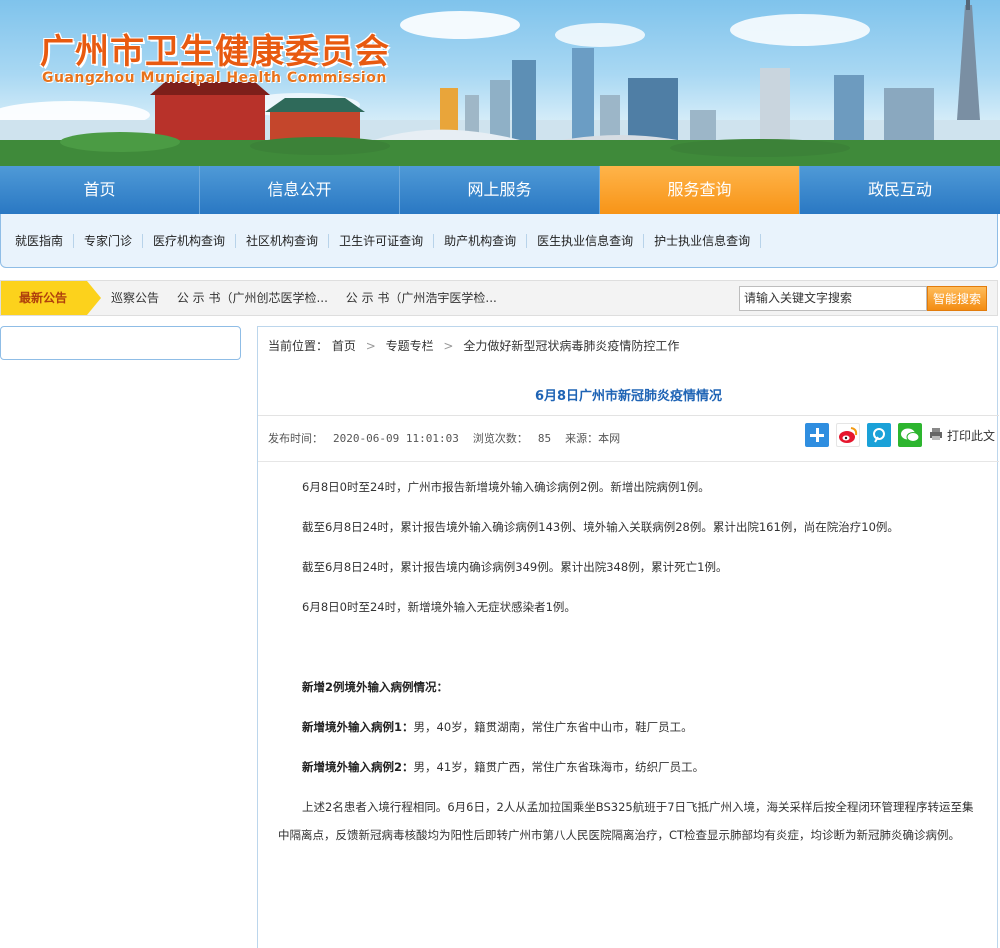 This screenshot has width=1000, height=948. What do you see at coordinates (910, 435) in the screenshot?
I see `wechat-icon` at bounding box center [910, 435].